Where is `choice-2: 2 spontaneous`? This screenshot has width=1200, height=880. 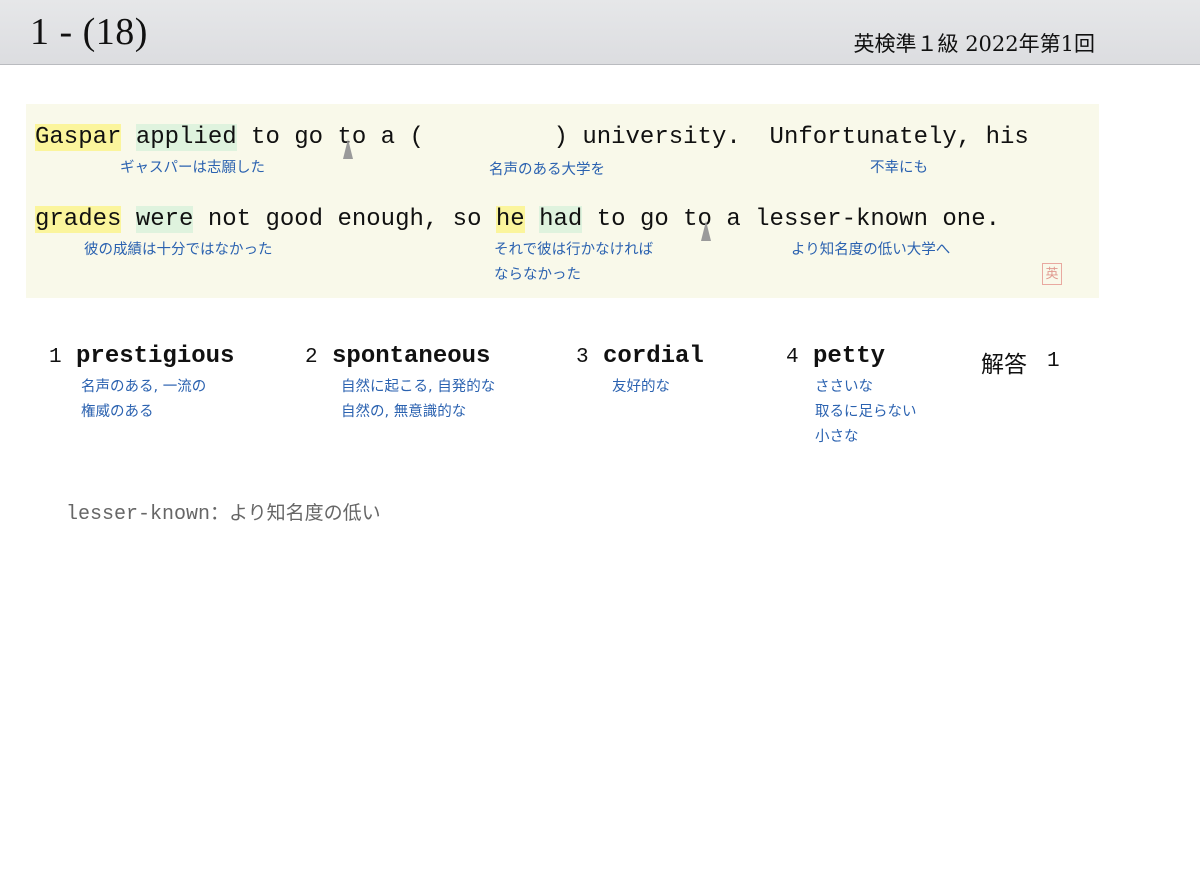 choice-2: 2 spontaneous is located at coordinates (398, 356).